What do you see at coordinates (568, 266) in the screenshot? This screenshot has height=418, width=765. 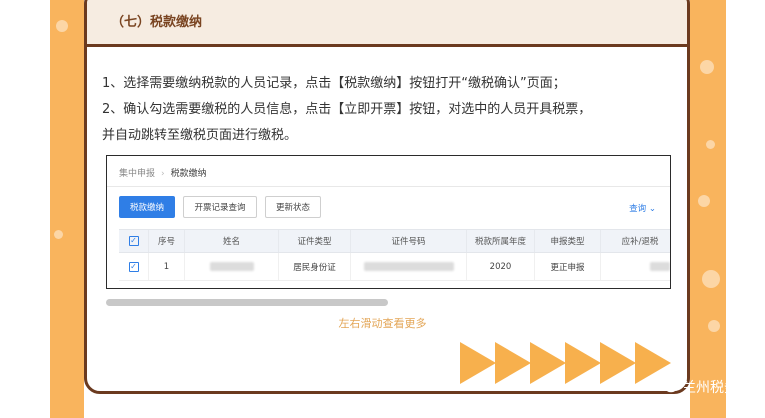 I see `cell-declare-type: 更正申报` at bounding box center [568, 266].